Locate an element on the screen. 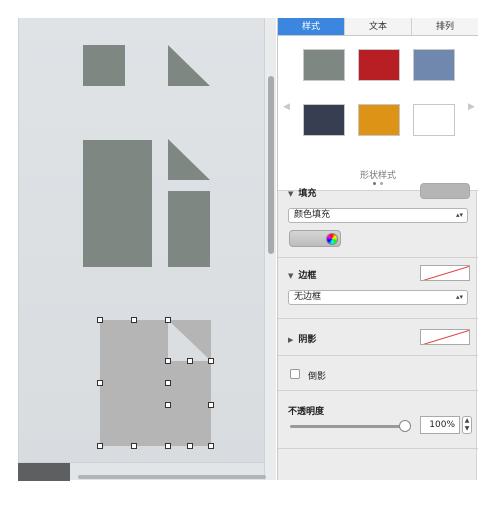 The image size is (504, 507). style-swatch-gray is located at coordinates (324, 65).